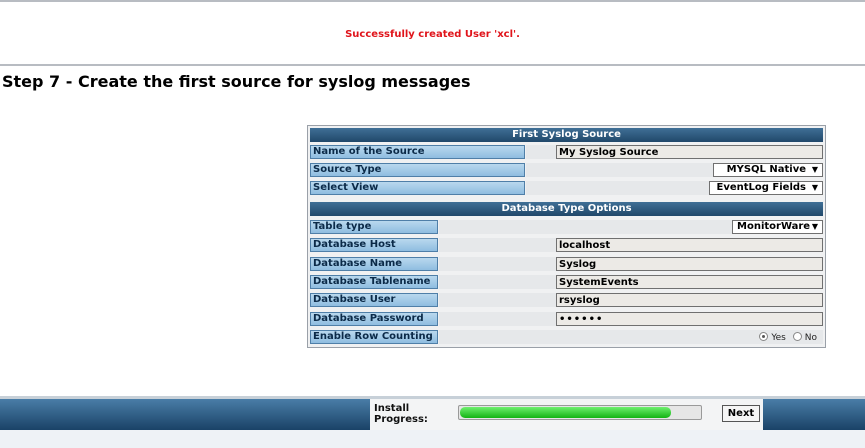  What do you see at coordinates (689, 300) in the screenshot?
I see `db-user-input` at bounding box center [689, 300].